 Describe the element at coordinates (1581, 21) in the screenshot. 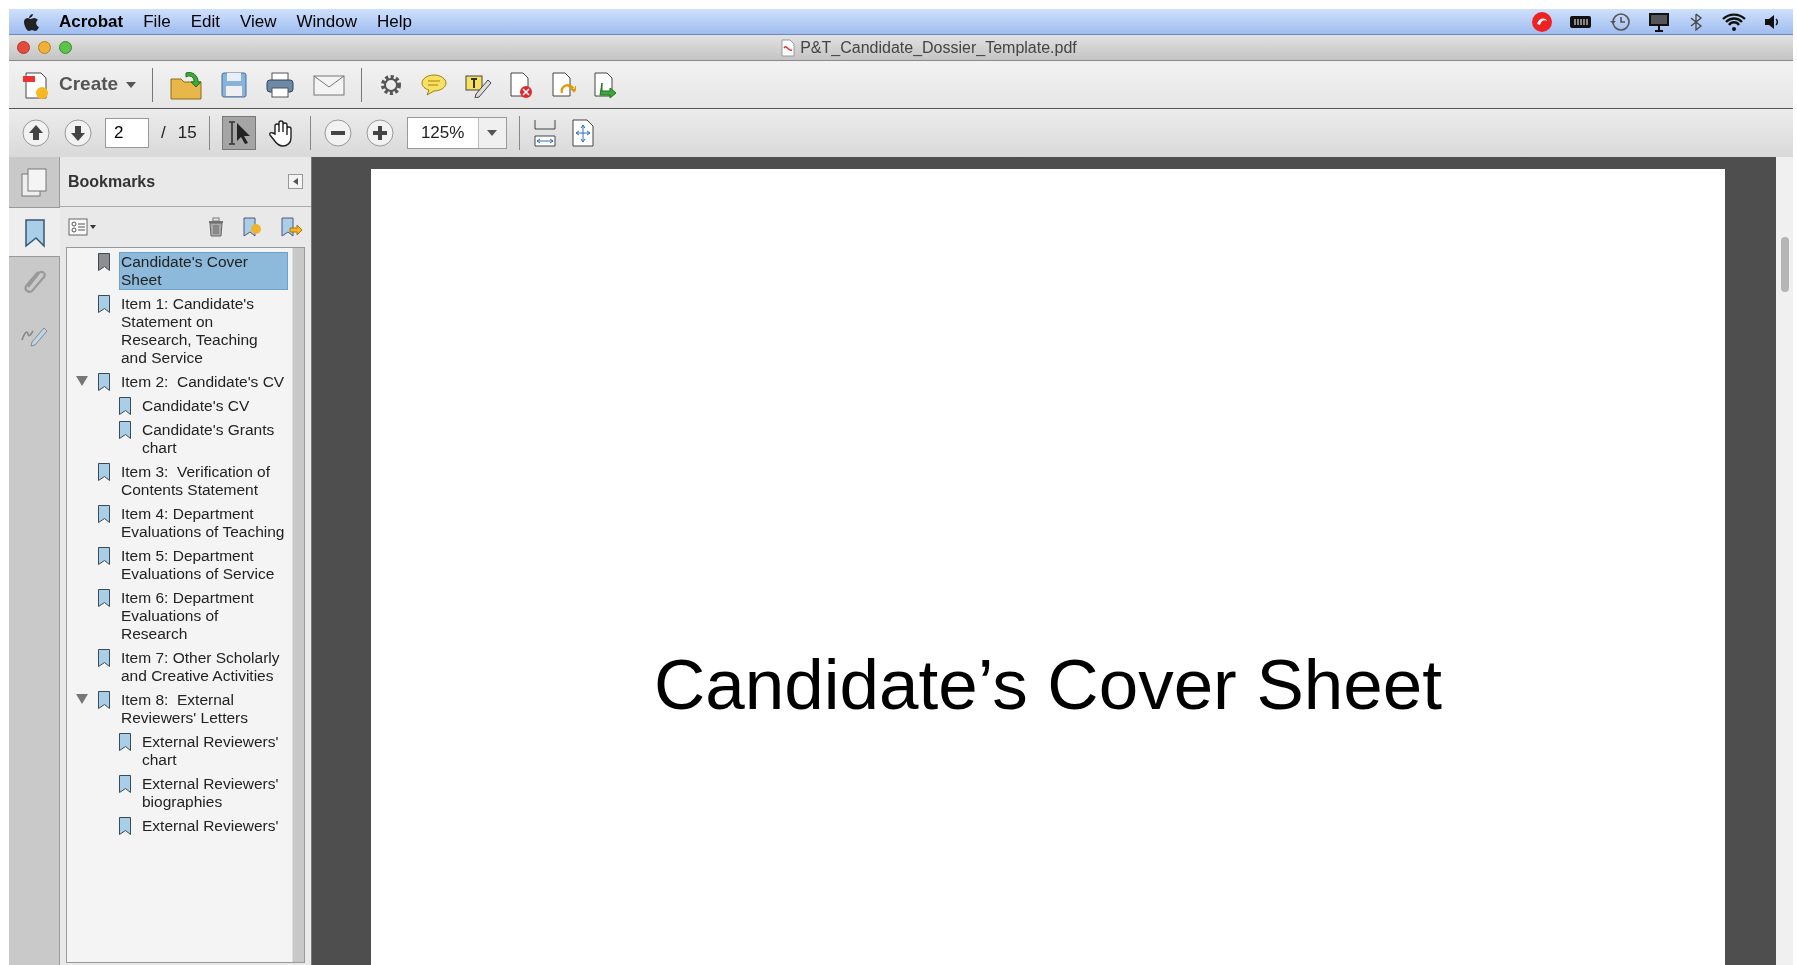

I see `battery-icon` at that location.